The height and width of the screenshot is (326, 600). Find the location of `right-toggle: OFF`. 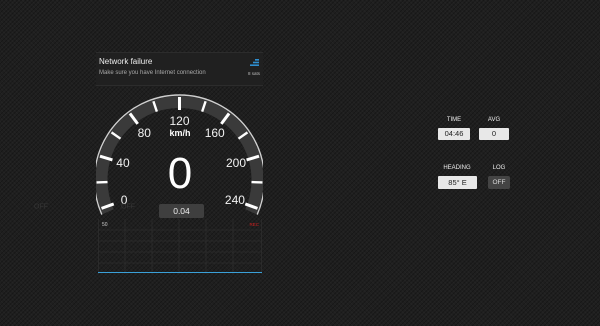

right-toggle: OFF is located at coordinates (128, 207).